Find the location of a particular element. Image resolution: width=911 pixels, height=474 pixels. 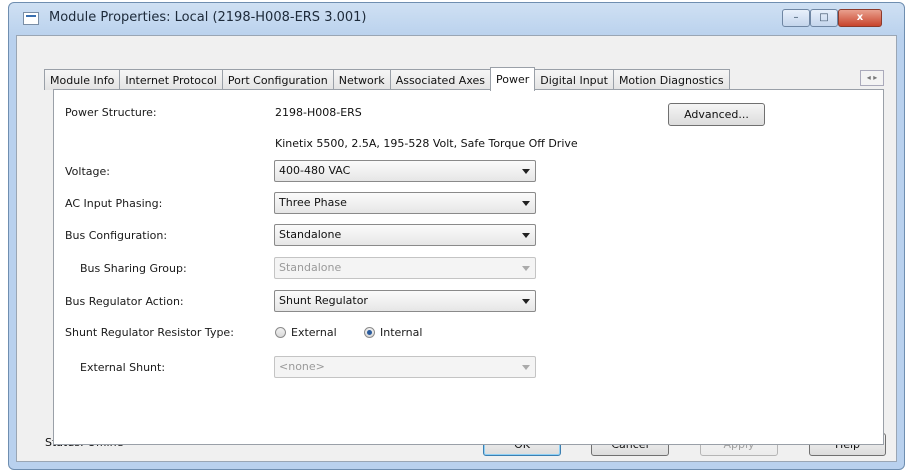

app-window-icon is located at coordinates (31, 18).